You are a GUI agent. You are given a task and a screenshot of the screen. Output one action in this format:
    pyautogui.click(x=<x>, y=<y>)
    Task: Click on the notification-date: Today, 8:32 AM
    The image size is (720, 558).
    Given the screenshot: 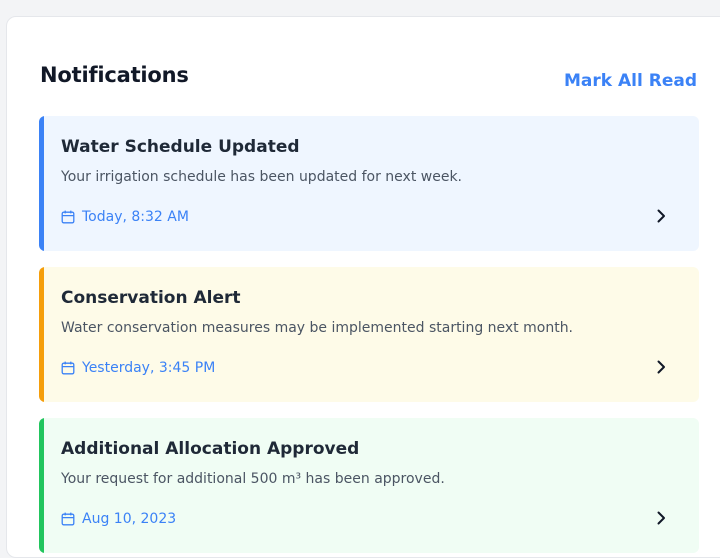 What is the action you would take?
    pyautogui.click(x=135, y=217)
    